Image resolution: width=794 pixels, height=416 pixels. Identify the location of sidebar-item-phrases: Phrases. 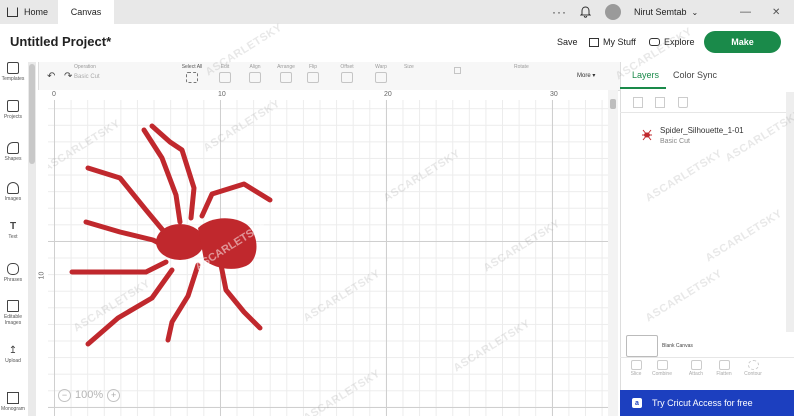
(13, 273).